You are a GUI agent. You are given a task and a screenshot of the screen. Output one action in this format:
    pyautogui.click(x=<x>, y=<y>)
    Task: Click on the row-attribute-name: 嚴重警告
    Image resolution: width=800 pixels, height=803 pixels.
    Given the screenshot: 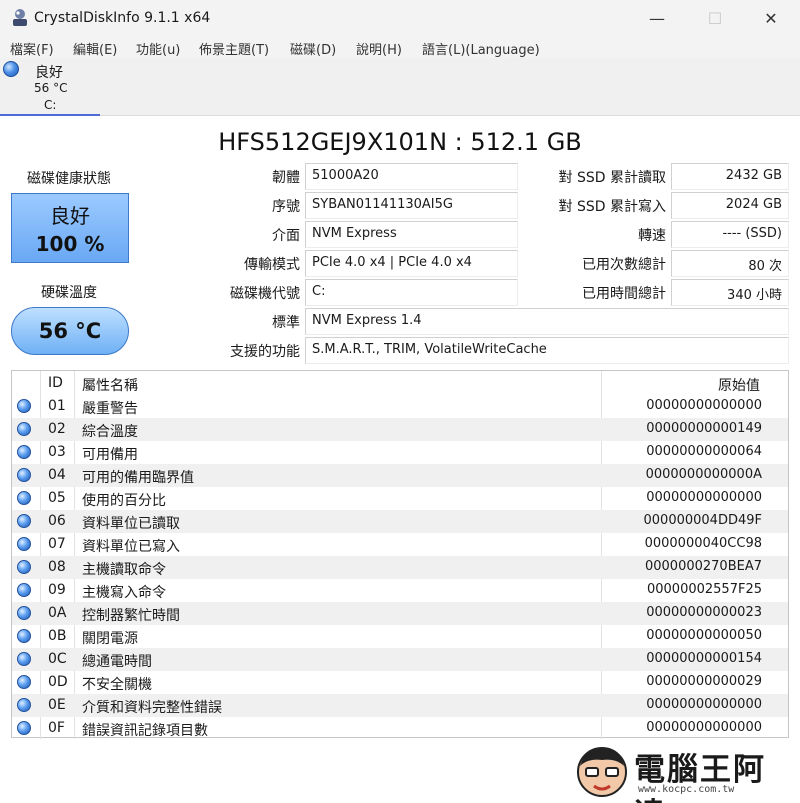 What is the action you would take?
    pyautogui.click(x=110, y=409)
    